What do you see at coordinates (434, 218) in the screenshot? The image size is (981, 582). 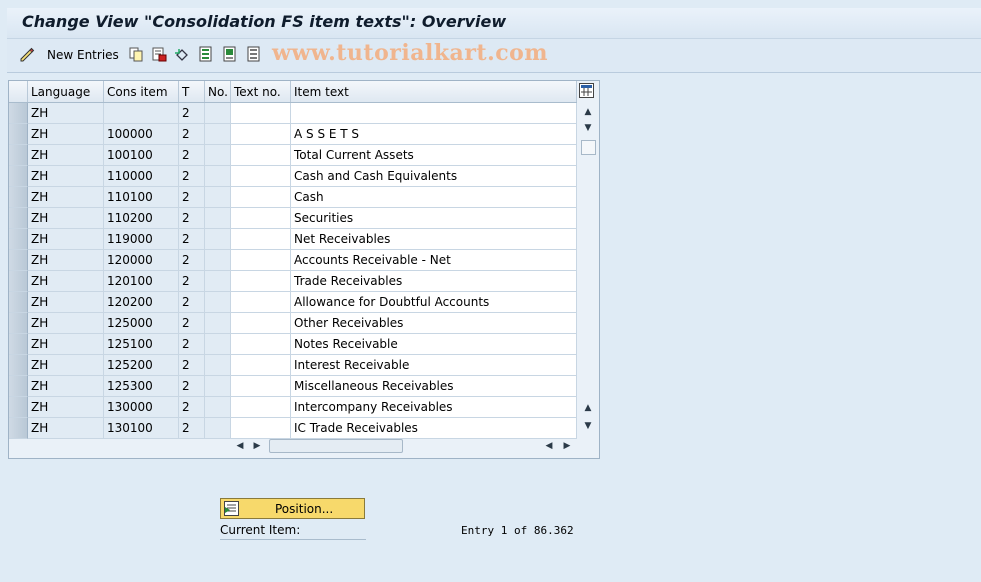 I see `item-text-field: Securities` at bounding box center [434, 218].